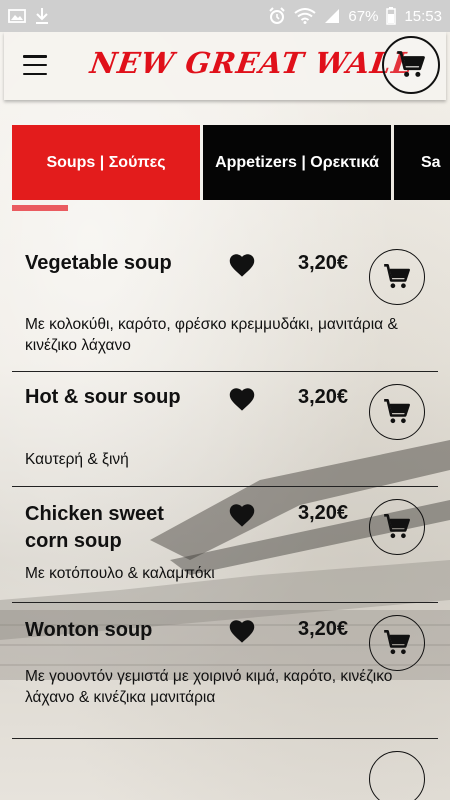 This screenshot has width=450, height=800. What do you see at coordinates (94, 514) in the screenshot?
I see `item-name-line-1: Chicken sweet` at bounding box center [94, 514].